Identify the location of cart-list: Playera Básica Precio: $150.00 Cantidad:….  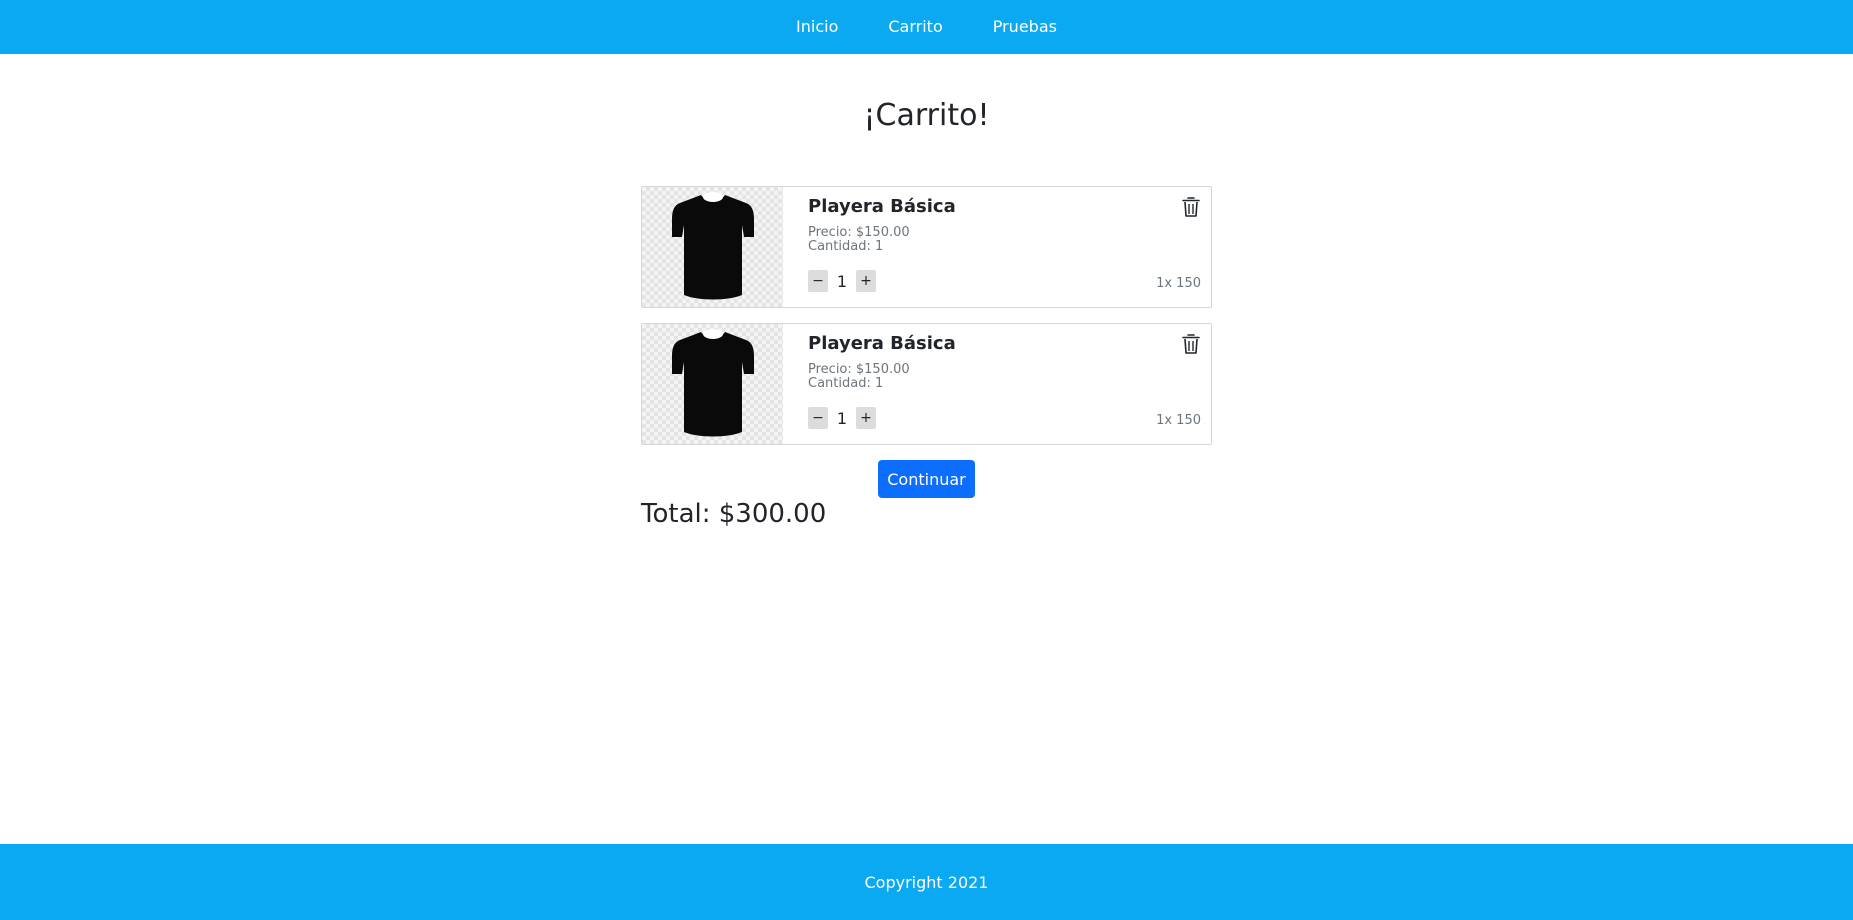
(926, 323).